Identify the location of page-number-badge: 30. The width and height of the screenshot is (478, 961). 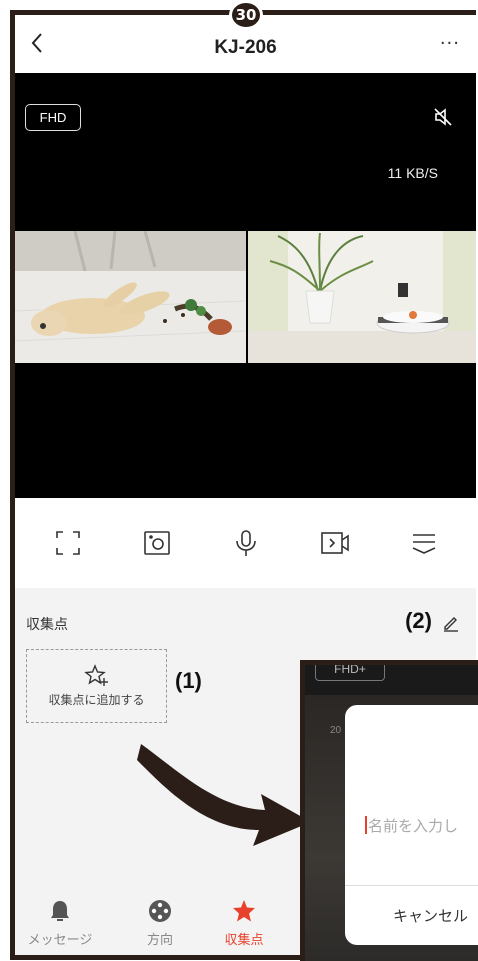
(246, 15).